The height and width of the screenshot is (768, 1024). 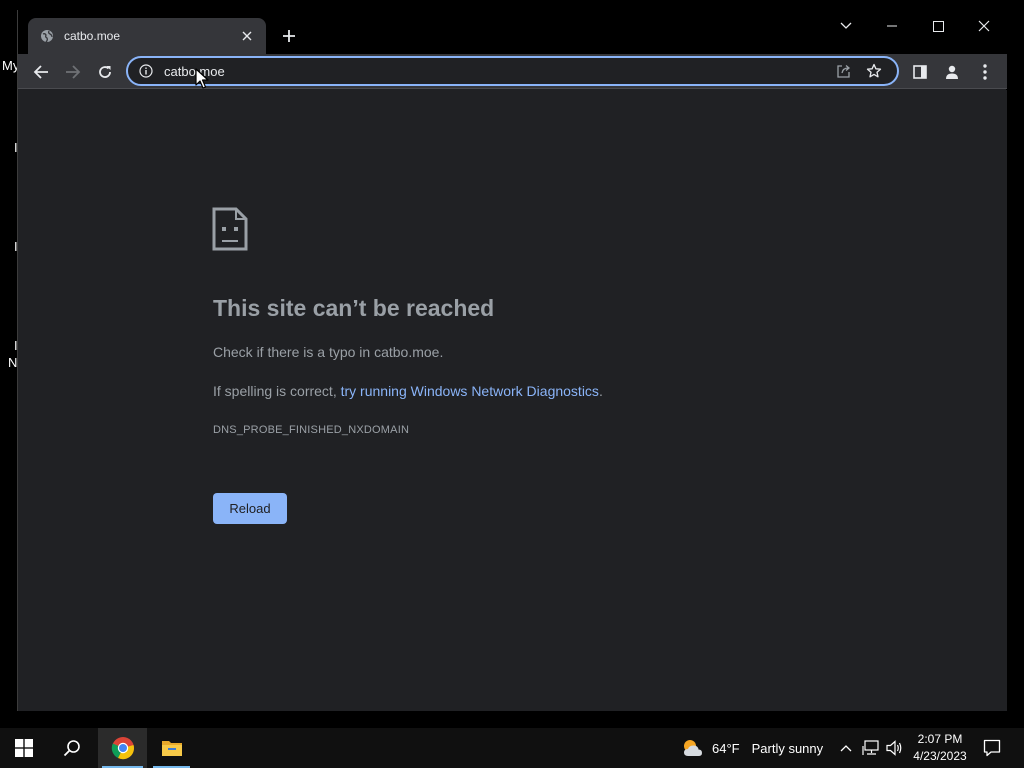 What do you see at coordinates (940, 748) in the screenshot?
I see `taskbar-clock: 2:07 PM 4/23/2023` at bounding box center [940, 748].